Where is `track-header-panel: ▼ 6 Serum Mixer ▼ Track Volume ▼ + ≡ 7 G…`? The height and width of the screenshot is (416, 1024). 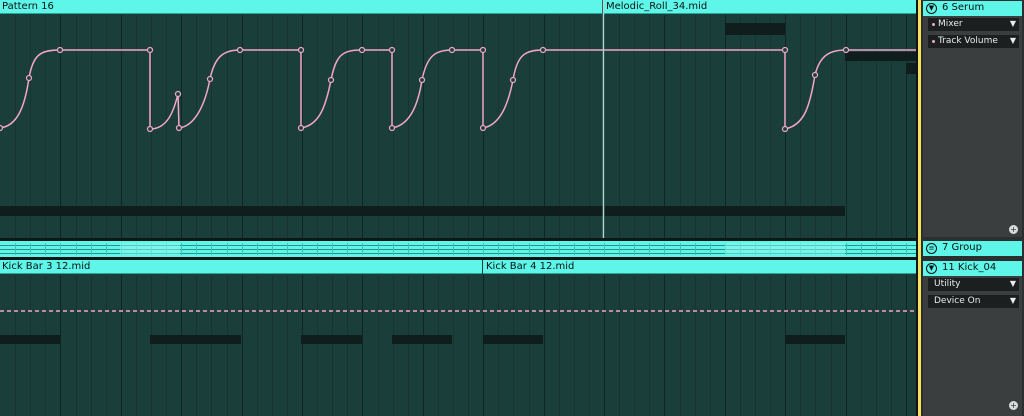 track-header-panel: ▼ 6 Serum Mixer ▼ Track Volume ▼ + ≡ 7 G… is located at coordinates (972, 208).